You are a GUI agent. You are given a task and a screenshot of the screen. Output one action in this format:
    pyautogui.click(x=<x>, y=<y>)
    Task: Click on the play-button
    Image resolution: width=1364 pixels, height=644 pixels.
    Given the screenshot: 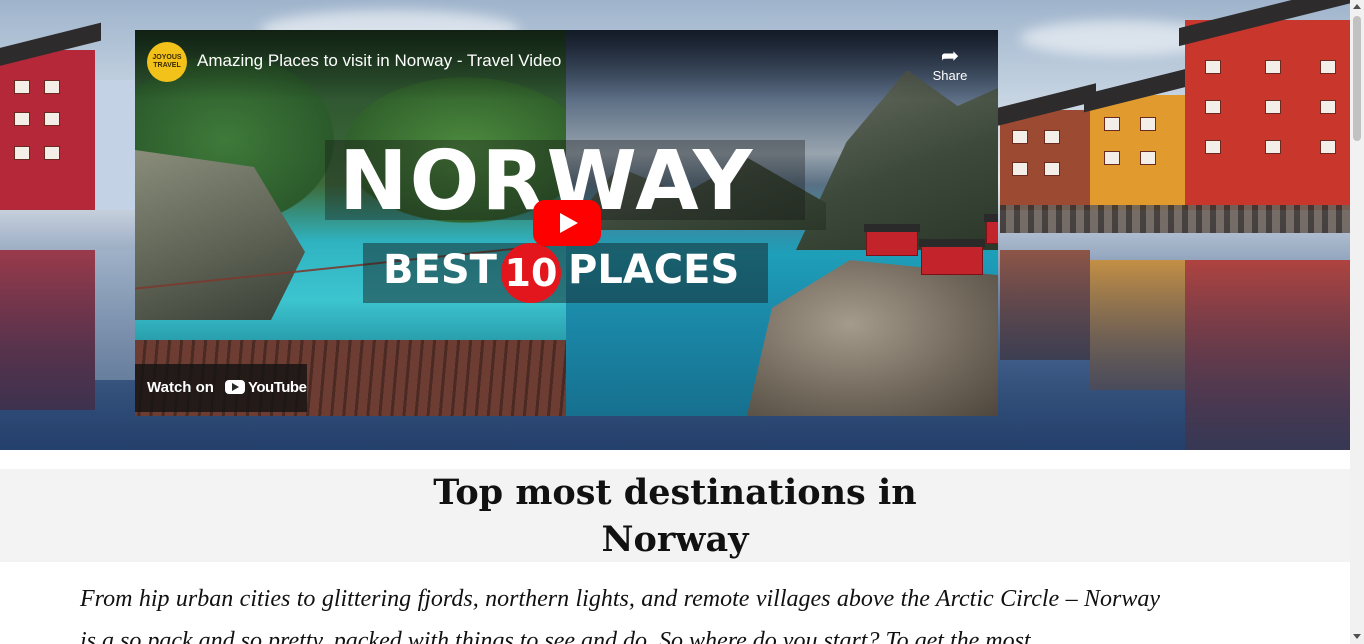 What is the action you would take?
    pyautogui.click(x=567, y=223)
    